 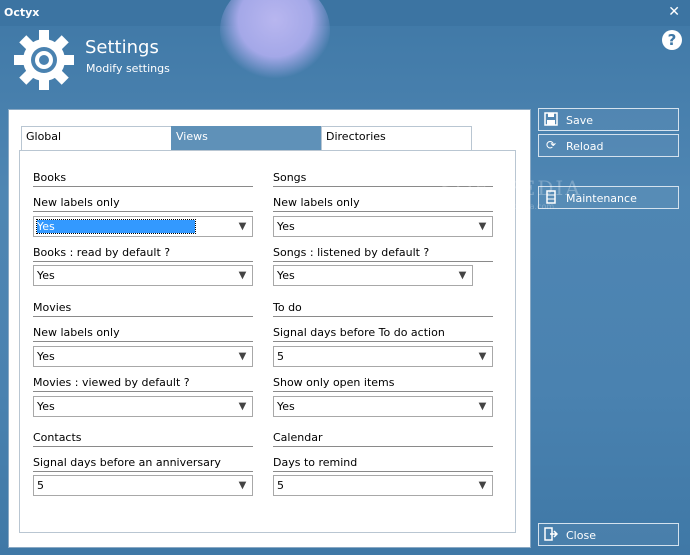 I want to click on todo-signal-select: 5 ▼, so click(x=383, y=356).